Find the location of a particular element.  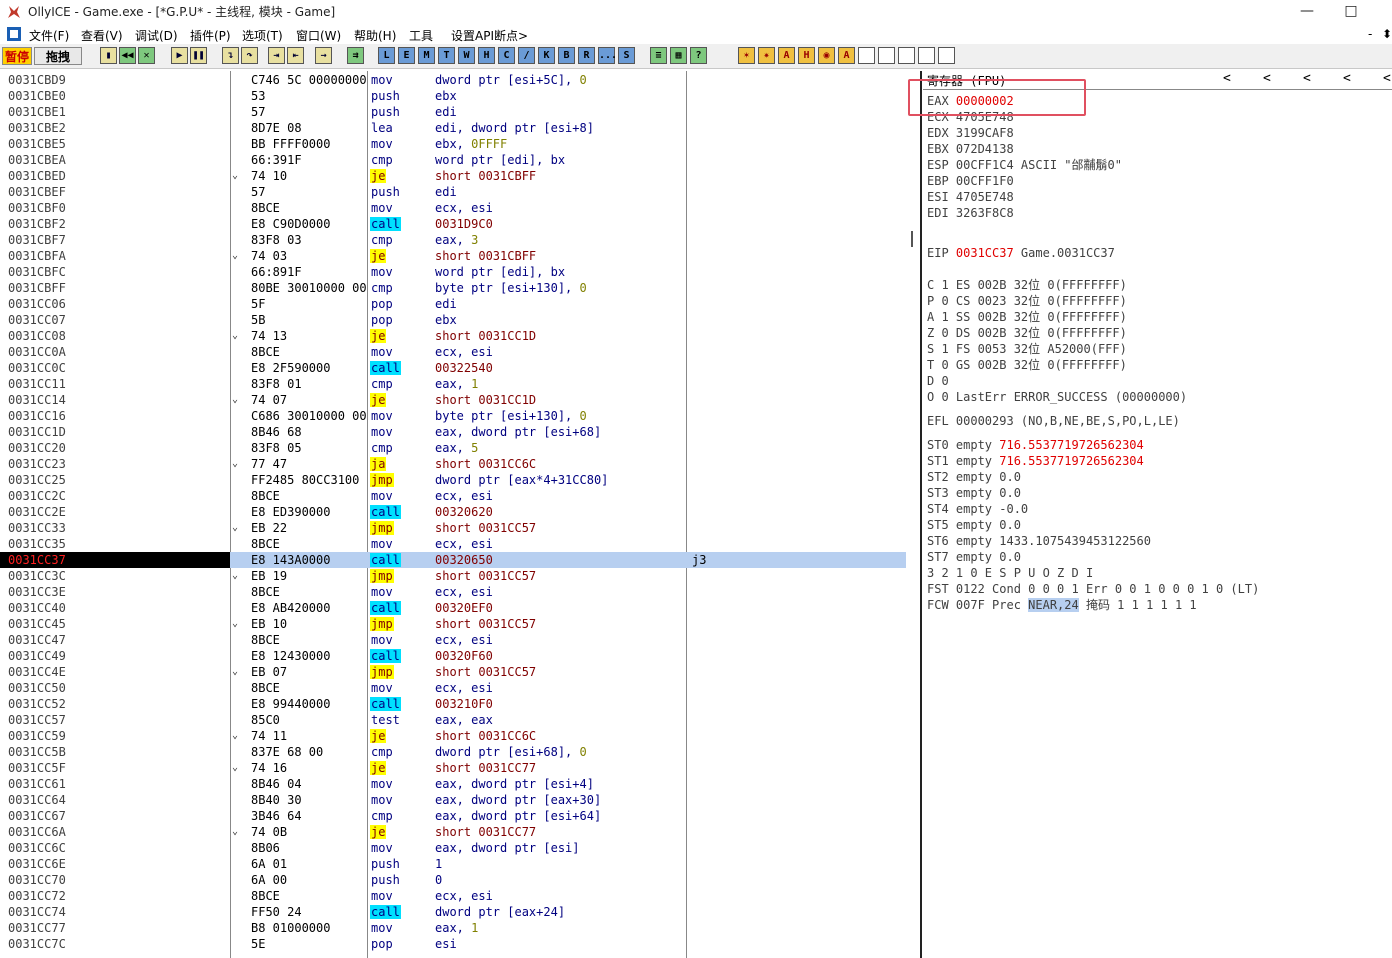

open-icon: ▮ is located at coordinates (108, 55).